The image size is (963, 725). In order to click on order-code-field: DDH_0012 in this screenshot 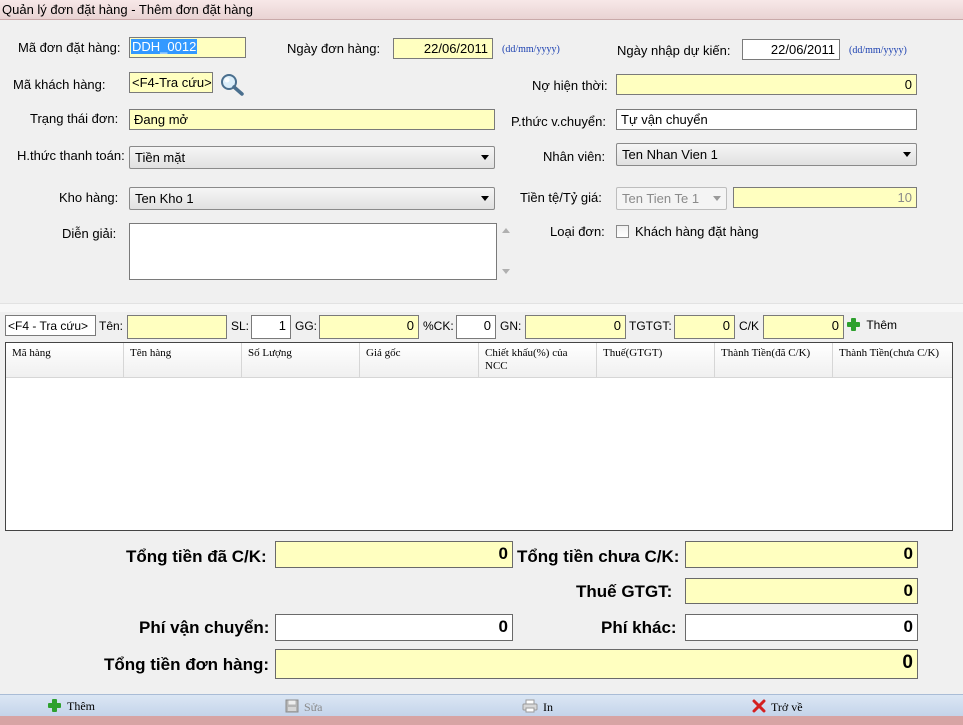, I will do `click(187, 47)`.